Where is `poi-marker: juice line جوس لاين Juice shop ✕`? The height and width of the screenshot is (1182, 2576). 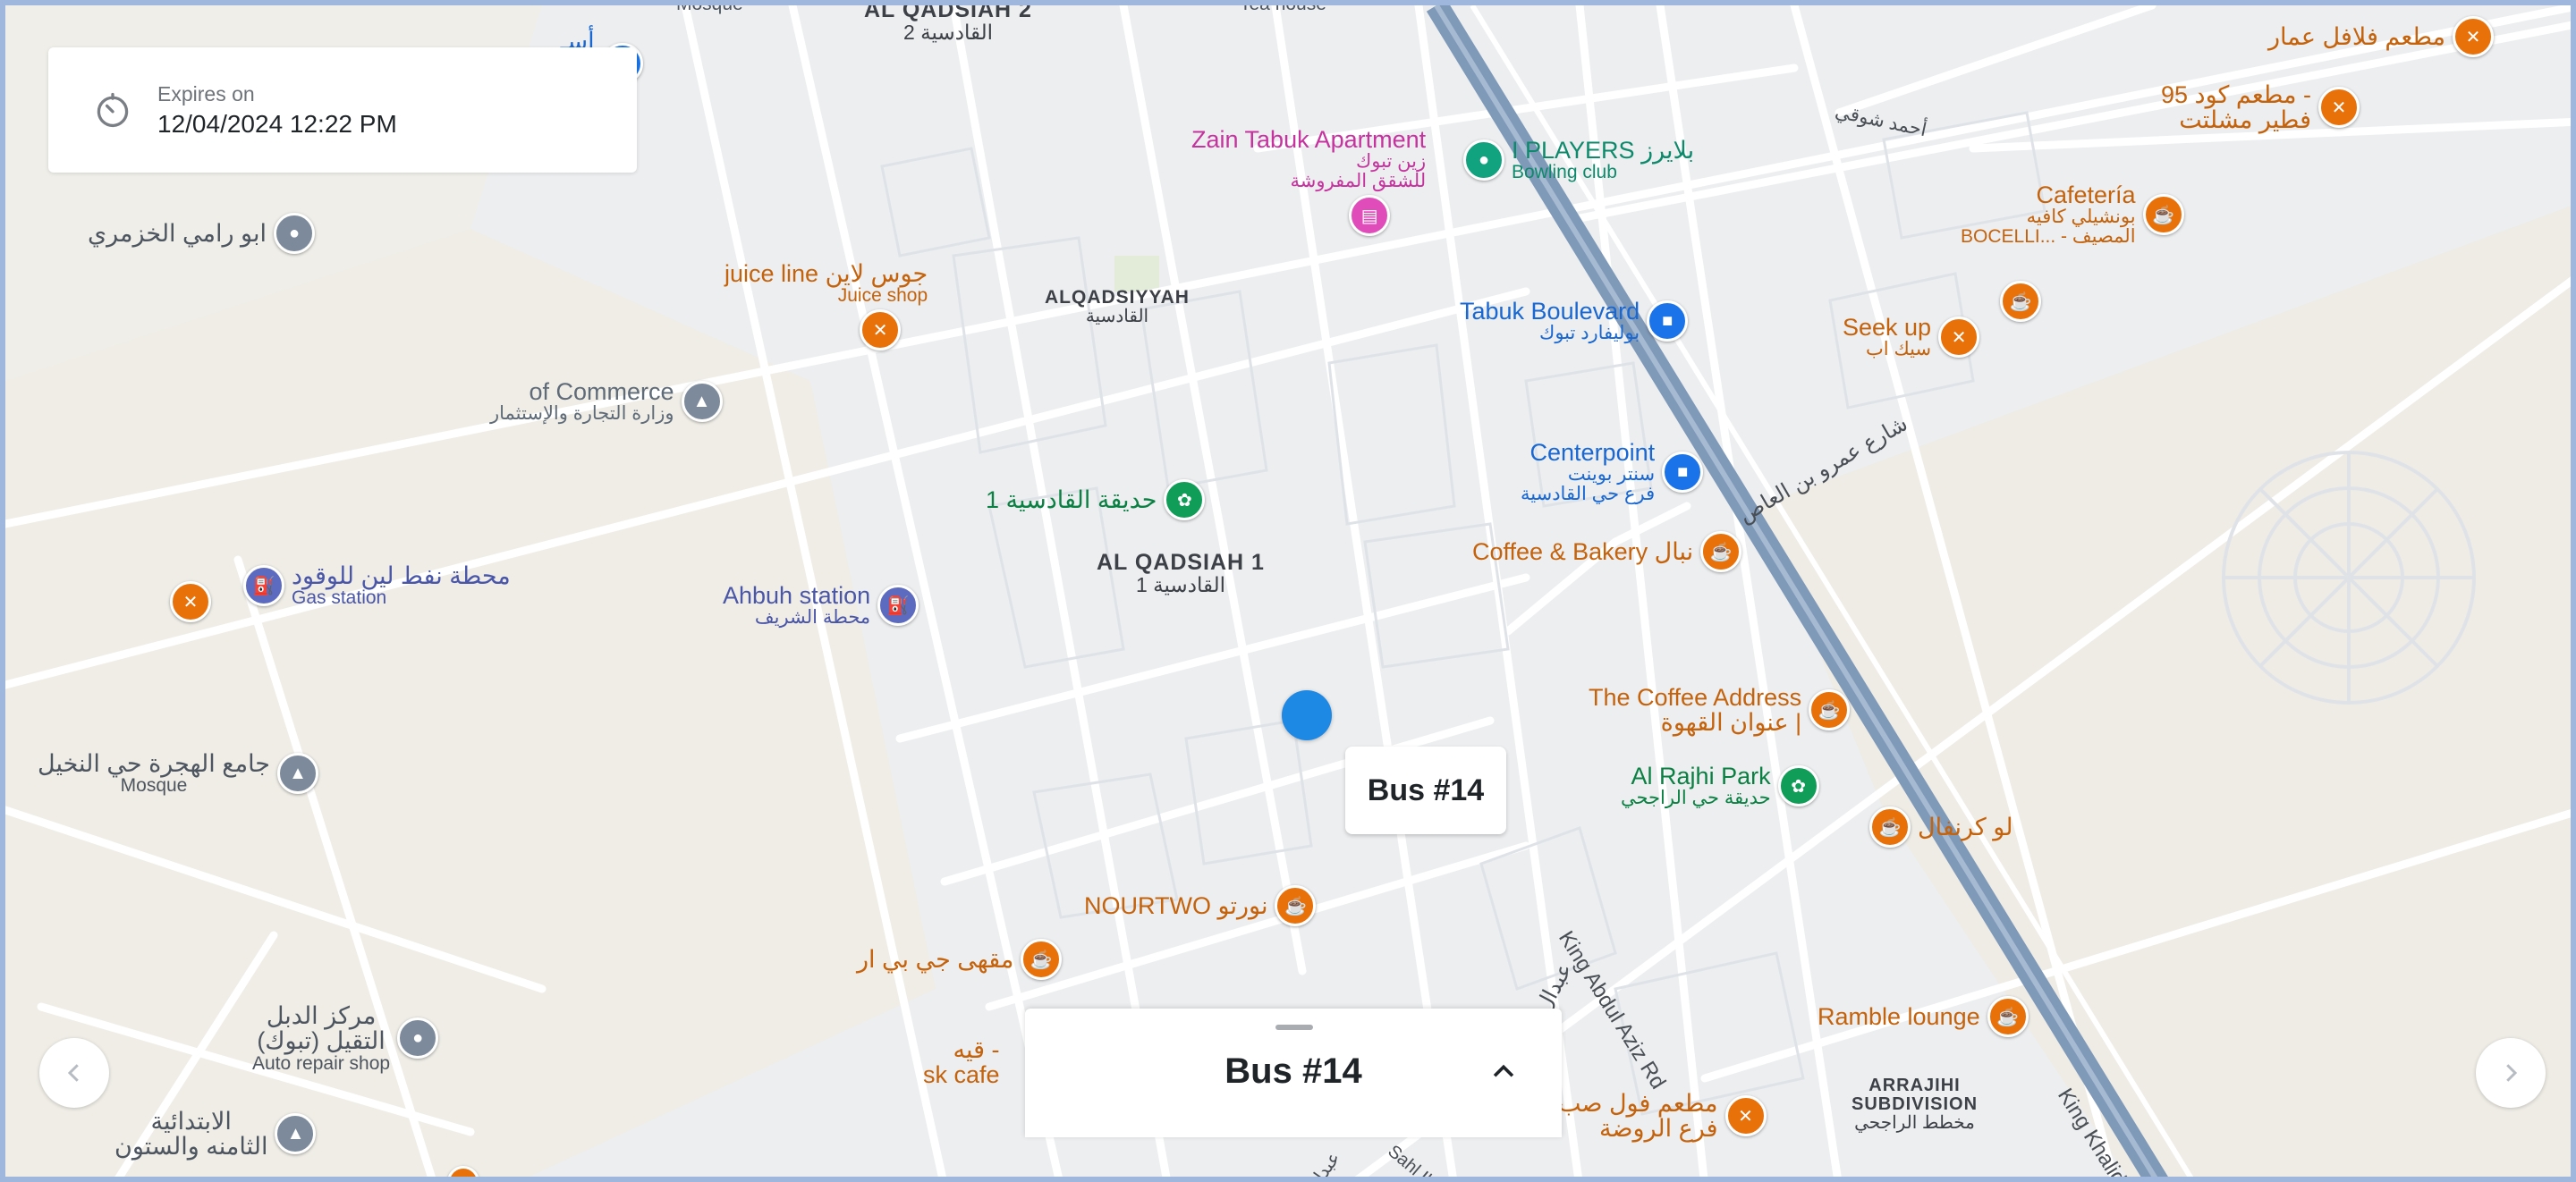 poi-marker: juice line جوس لاين Juice shop ✕ is located at coordinates (826, 305).